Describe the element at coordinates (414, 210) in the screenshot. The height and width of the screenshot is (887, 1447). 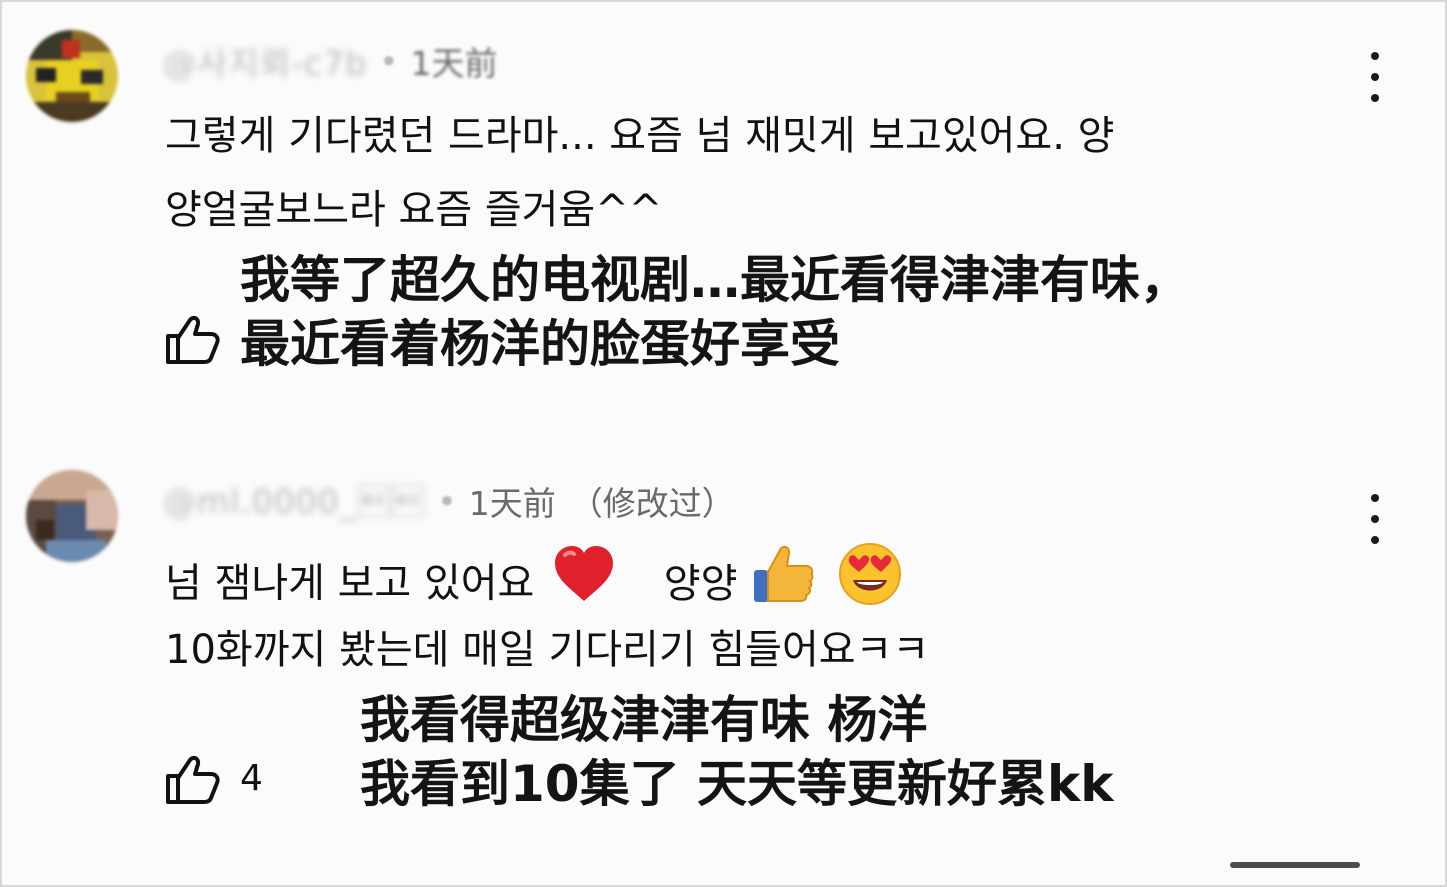
I see `comment-text-line: 양얼굴보느라 요즘 즐거움^^` at that location.